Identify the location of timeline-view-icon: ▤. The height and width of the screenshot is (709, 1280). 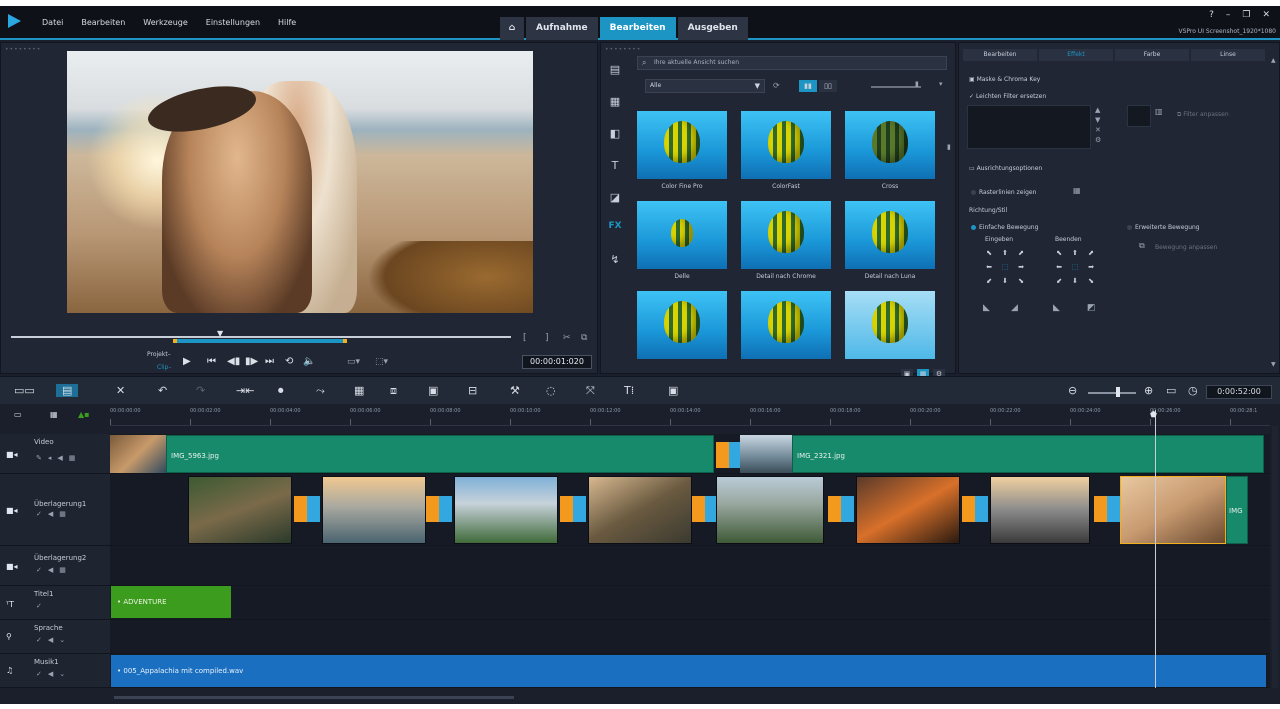
(67, 390).